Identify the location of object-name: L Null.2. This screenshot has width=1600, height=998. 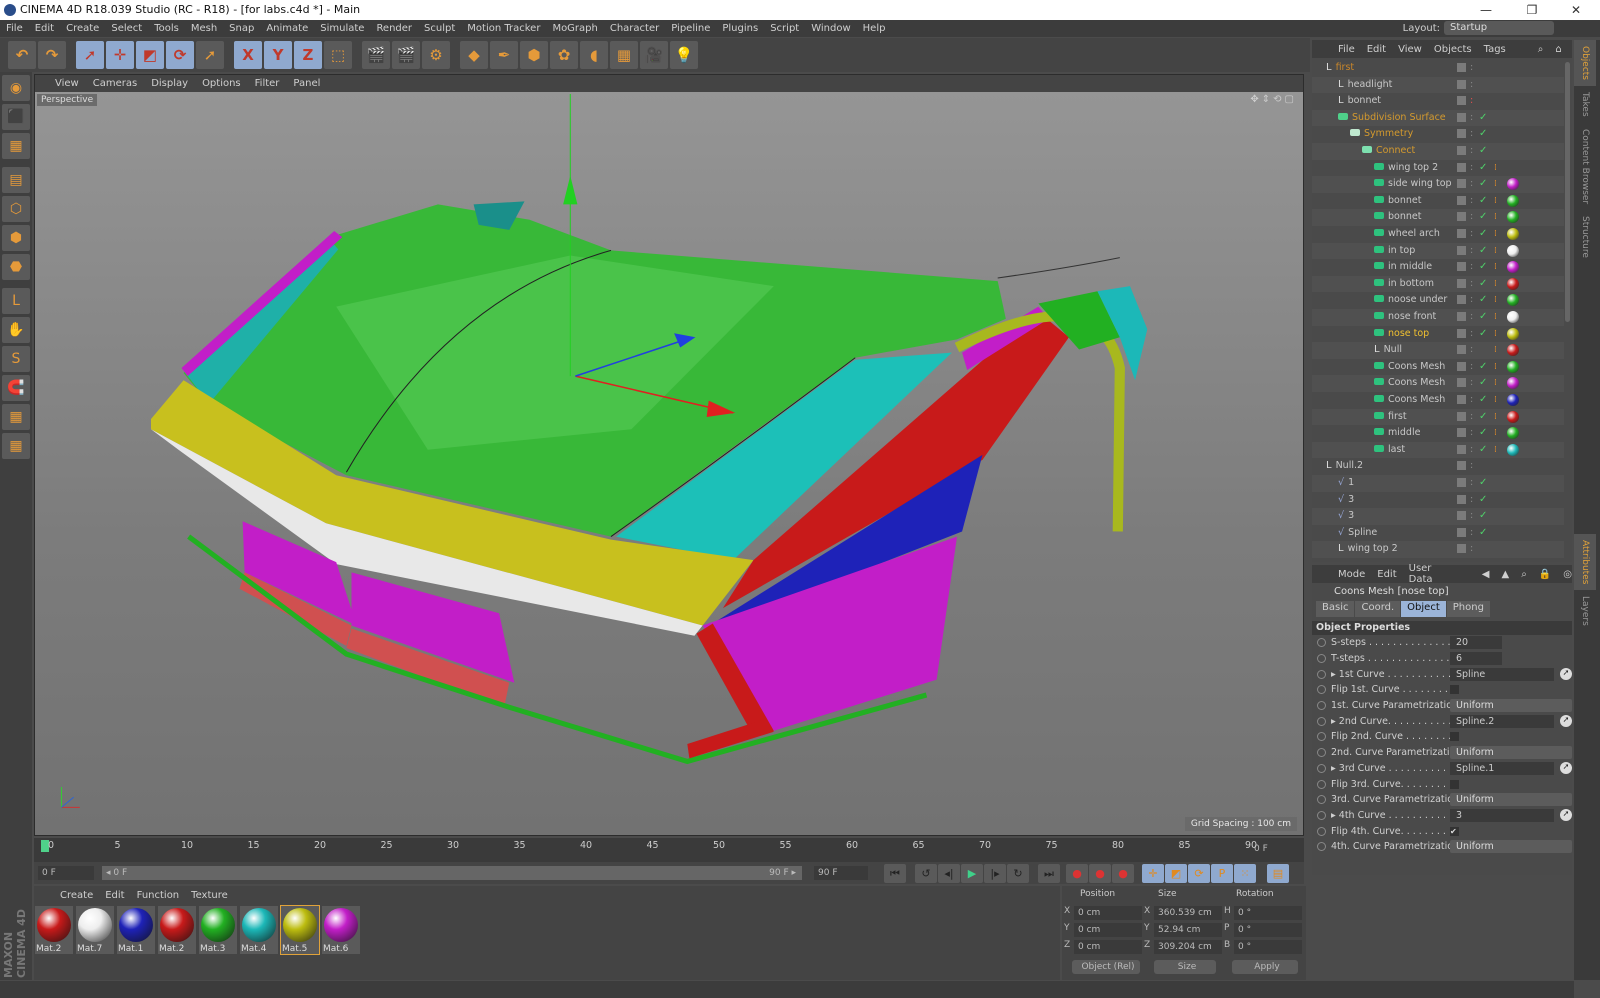
(1344, 466).